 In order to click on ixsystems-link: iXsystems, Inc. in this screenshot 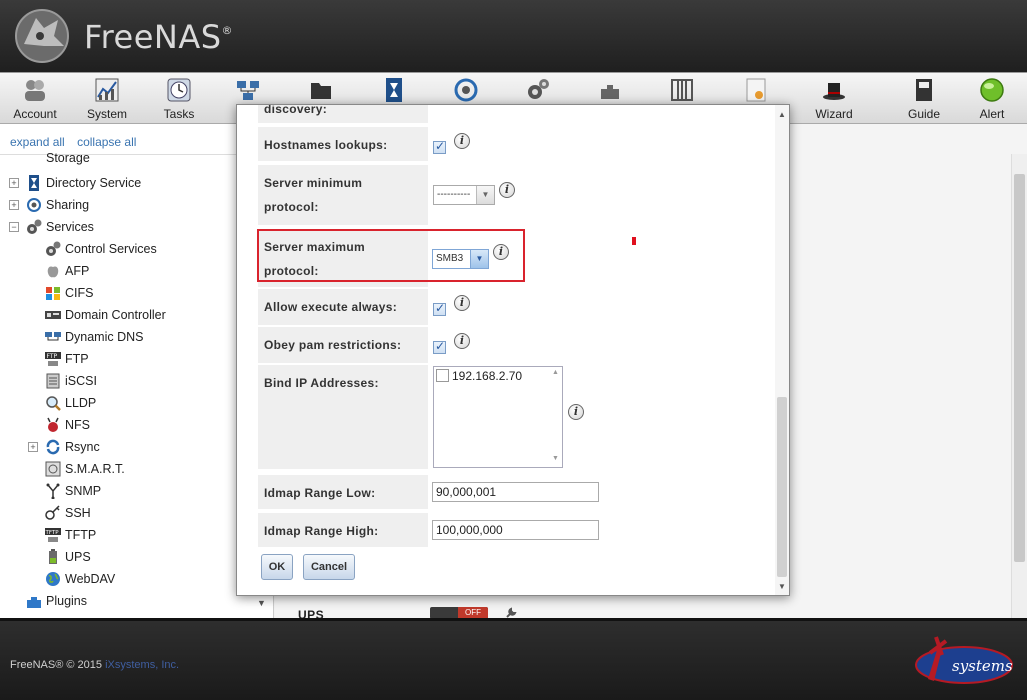, I will do `click(142, 665)`.